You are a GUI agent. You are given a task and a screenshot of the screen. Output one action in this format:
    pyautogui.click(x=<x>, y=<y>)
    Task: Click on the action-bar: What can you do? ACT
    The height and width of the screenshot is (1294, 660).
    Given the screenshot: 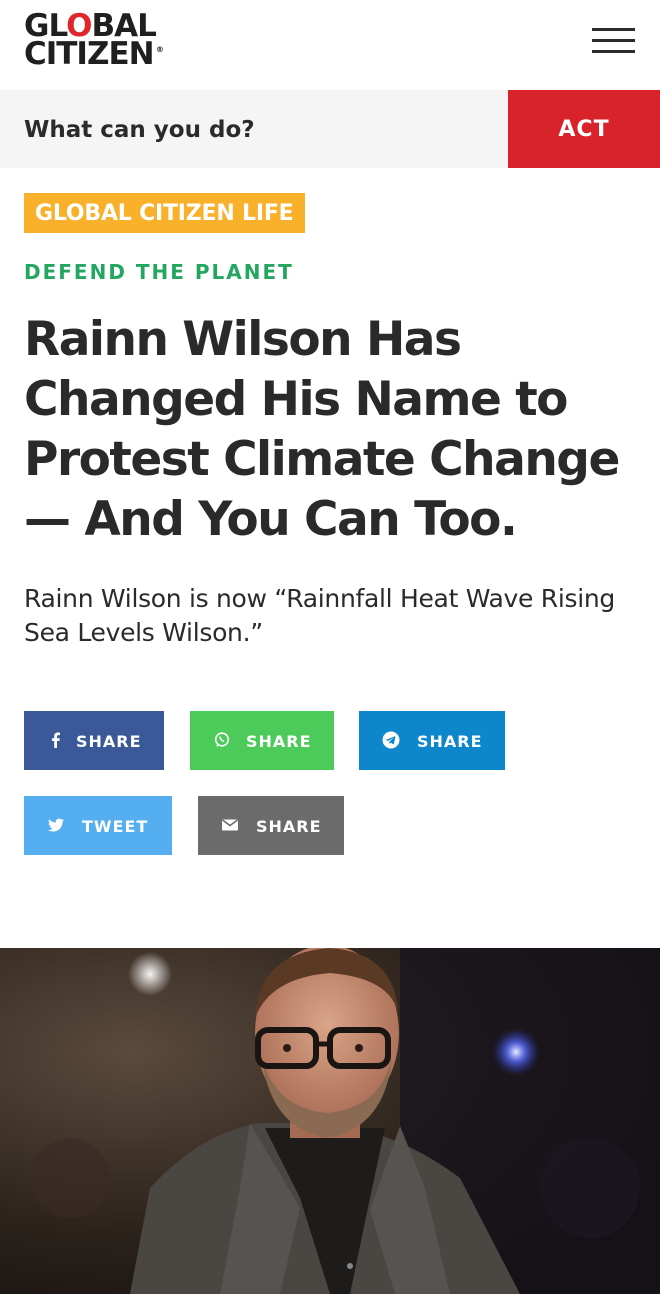 What is the action you would take?
    pyautogui.click(x=330, y=129)
    